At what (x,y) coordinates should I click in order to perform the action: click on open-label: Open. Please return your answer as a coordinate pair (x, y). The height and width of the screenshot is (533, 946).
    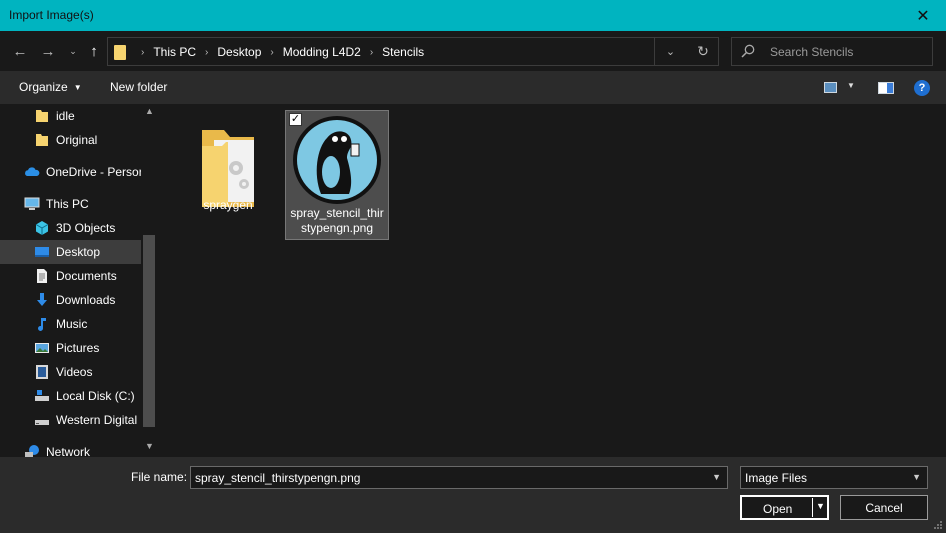
    Looking at the image, I should click on (778, 509).